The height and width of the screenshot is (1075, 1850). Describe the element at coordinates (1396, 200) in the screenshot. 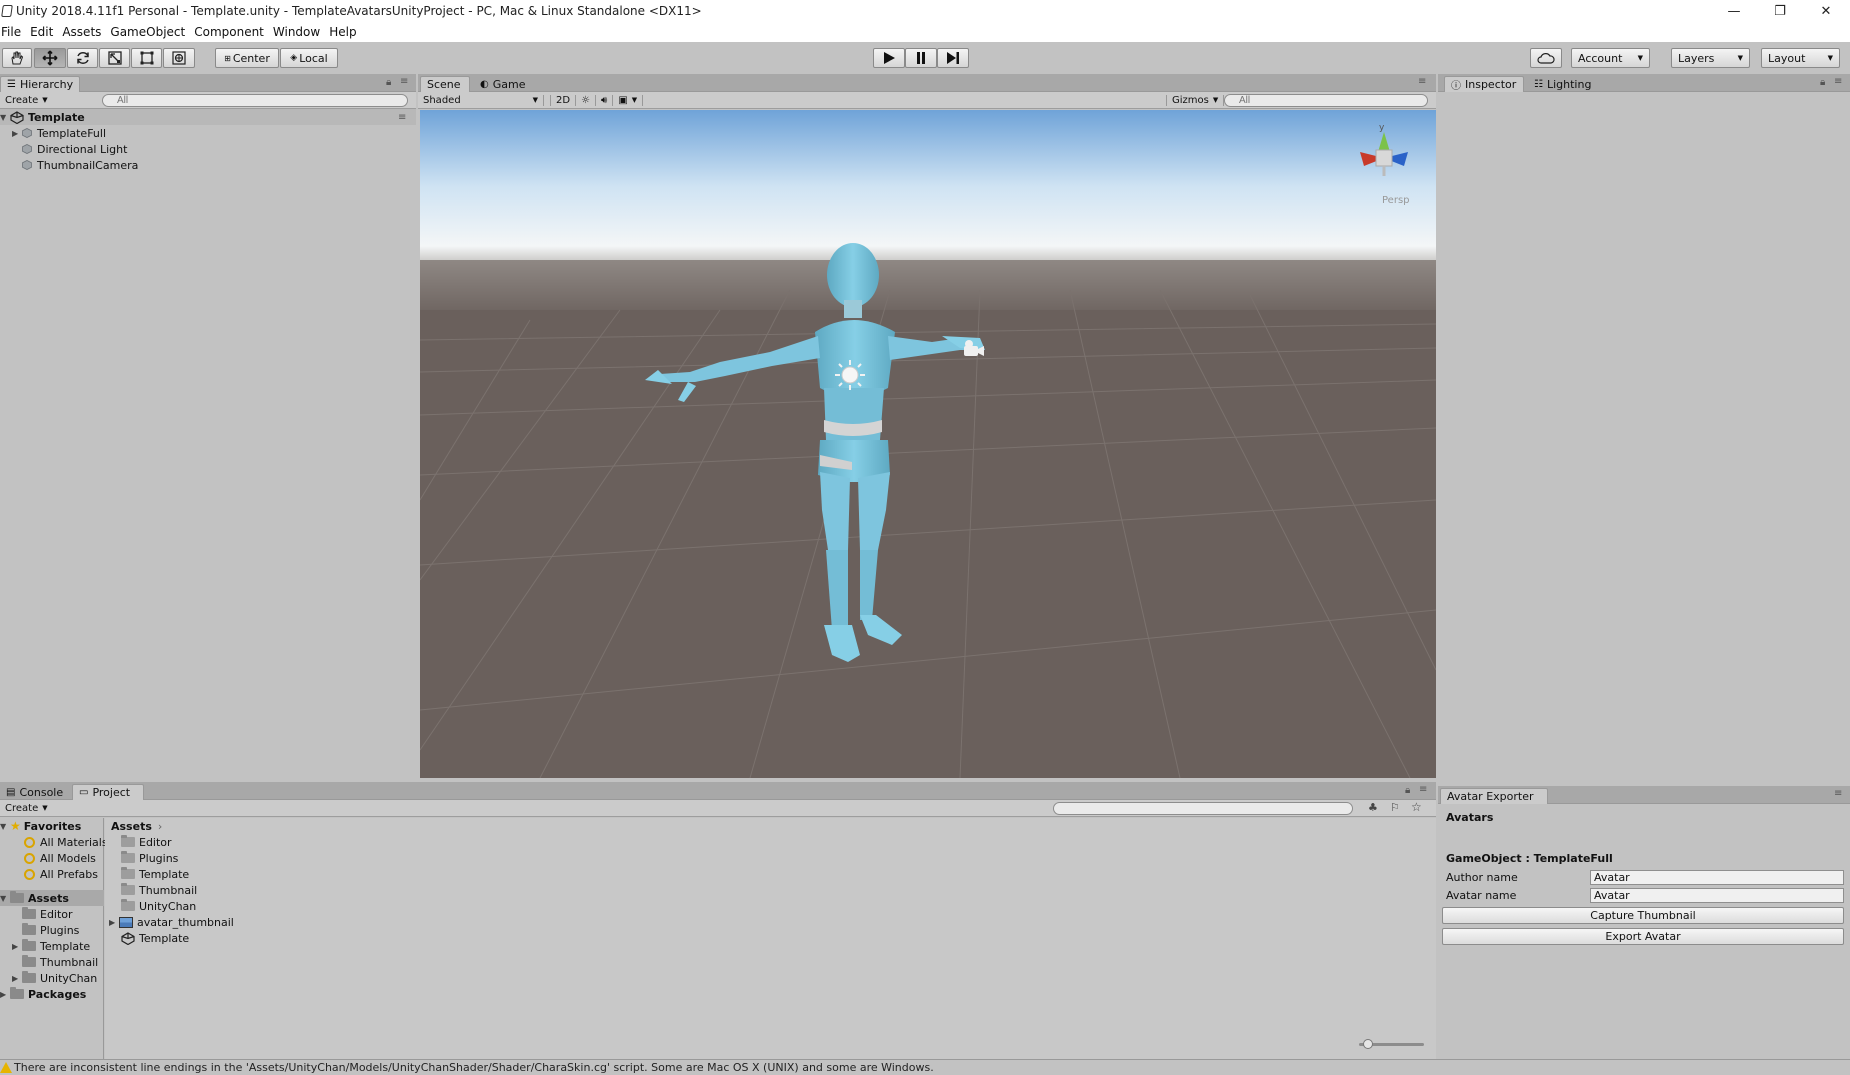

I see `persp-label: Persp` at that location.